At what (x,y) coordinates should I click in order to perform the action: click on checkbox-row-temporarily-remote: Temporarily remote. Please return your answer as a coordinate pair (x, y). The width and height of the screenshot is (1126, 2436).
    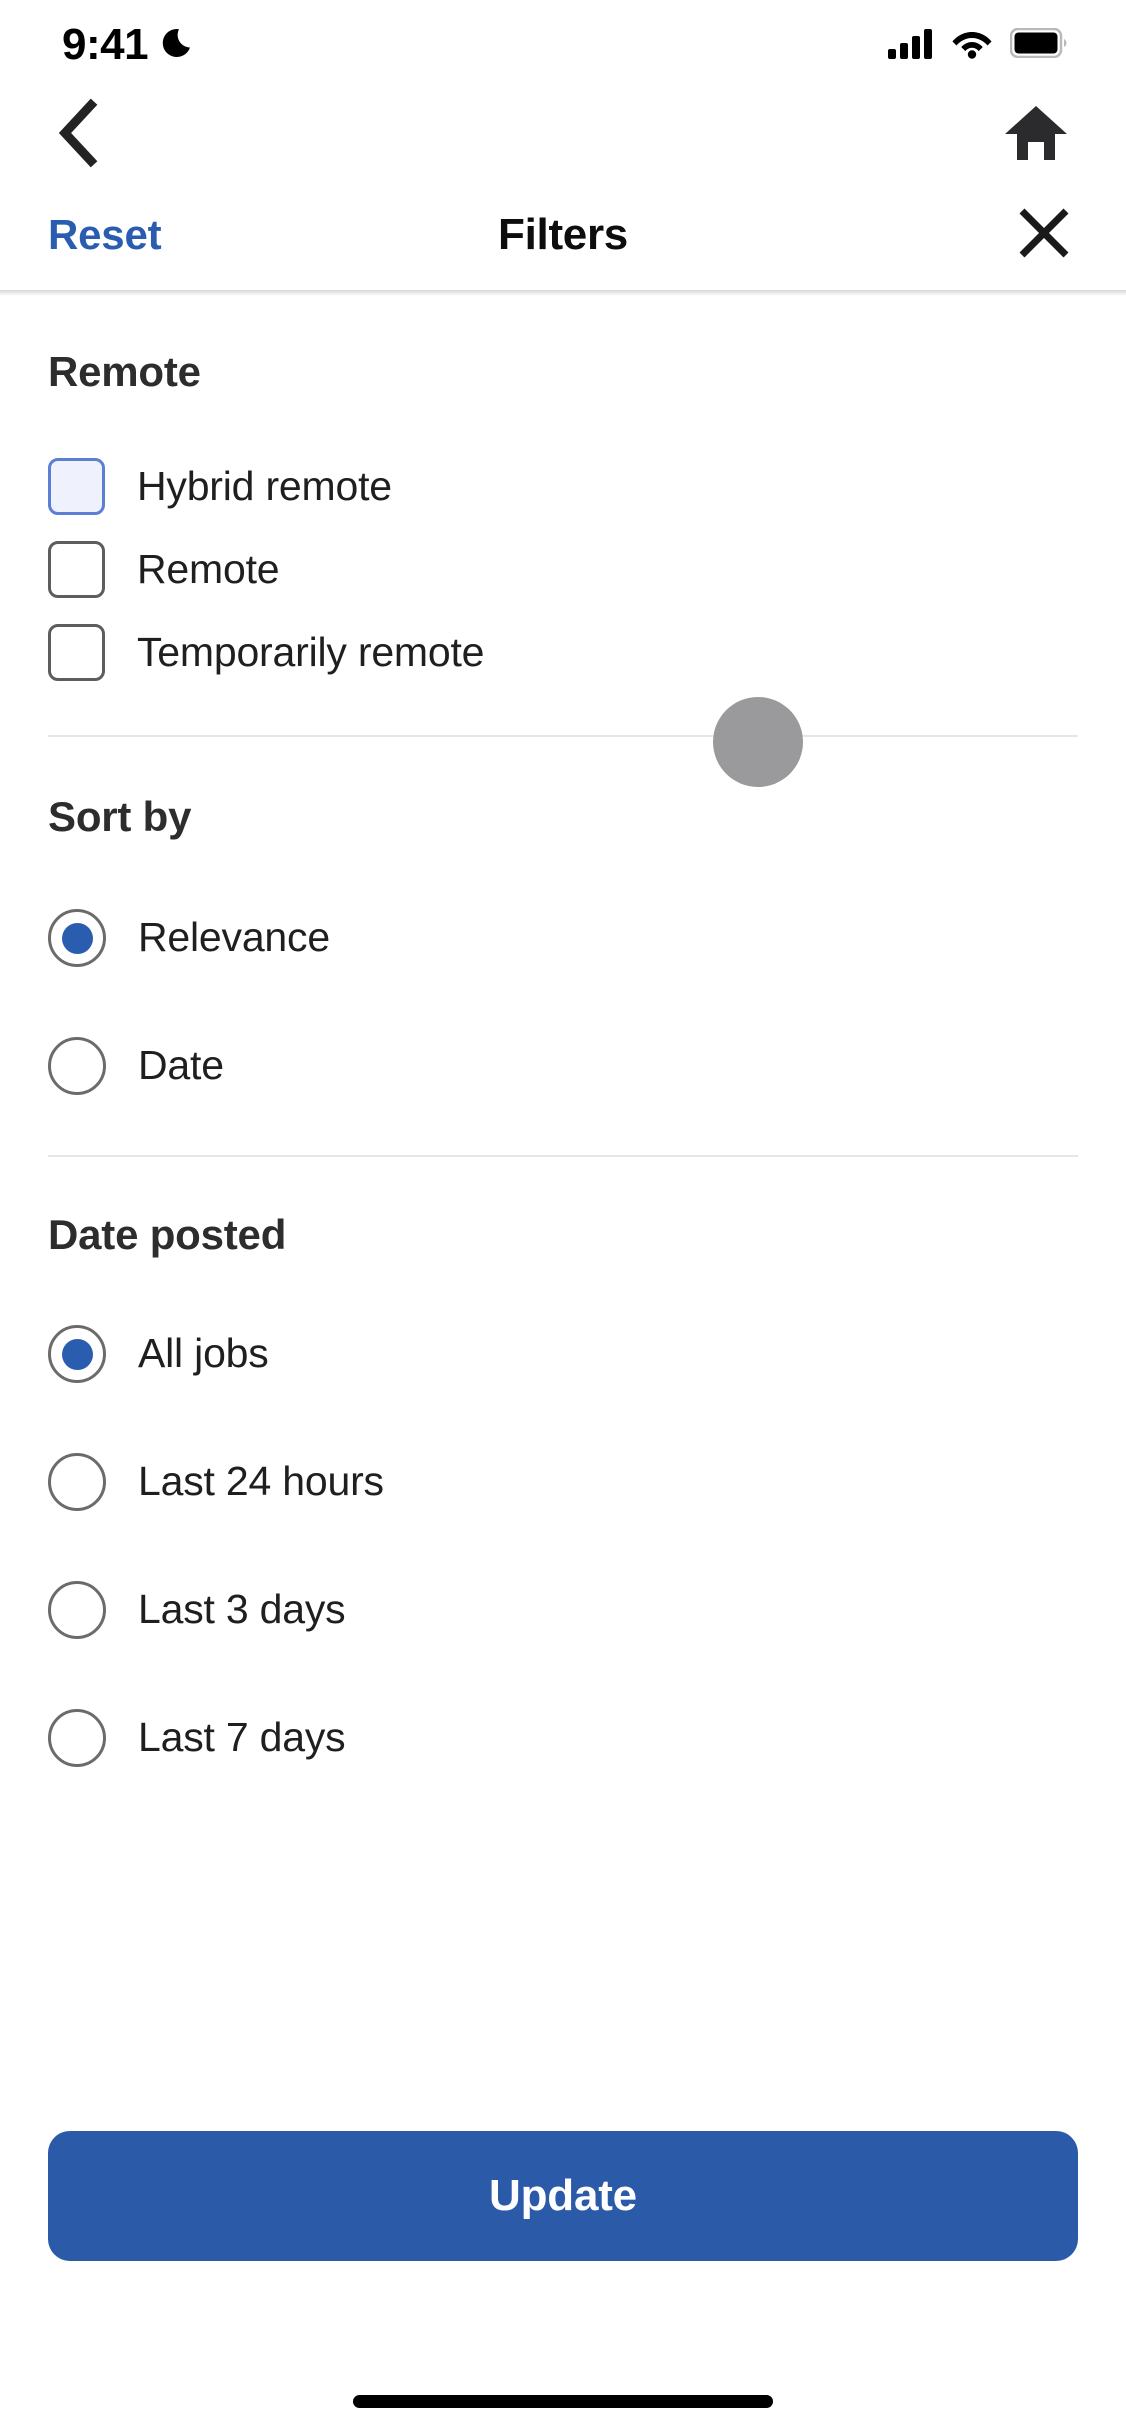
    Looking at the image, I should click on (563, 652).